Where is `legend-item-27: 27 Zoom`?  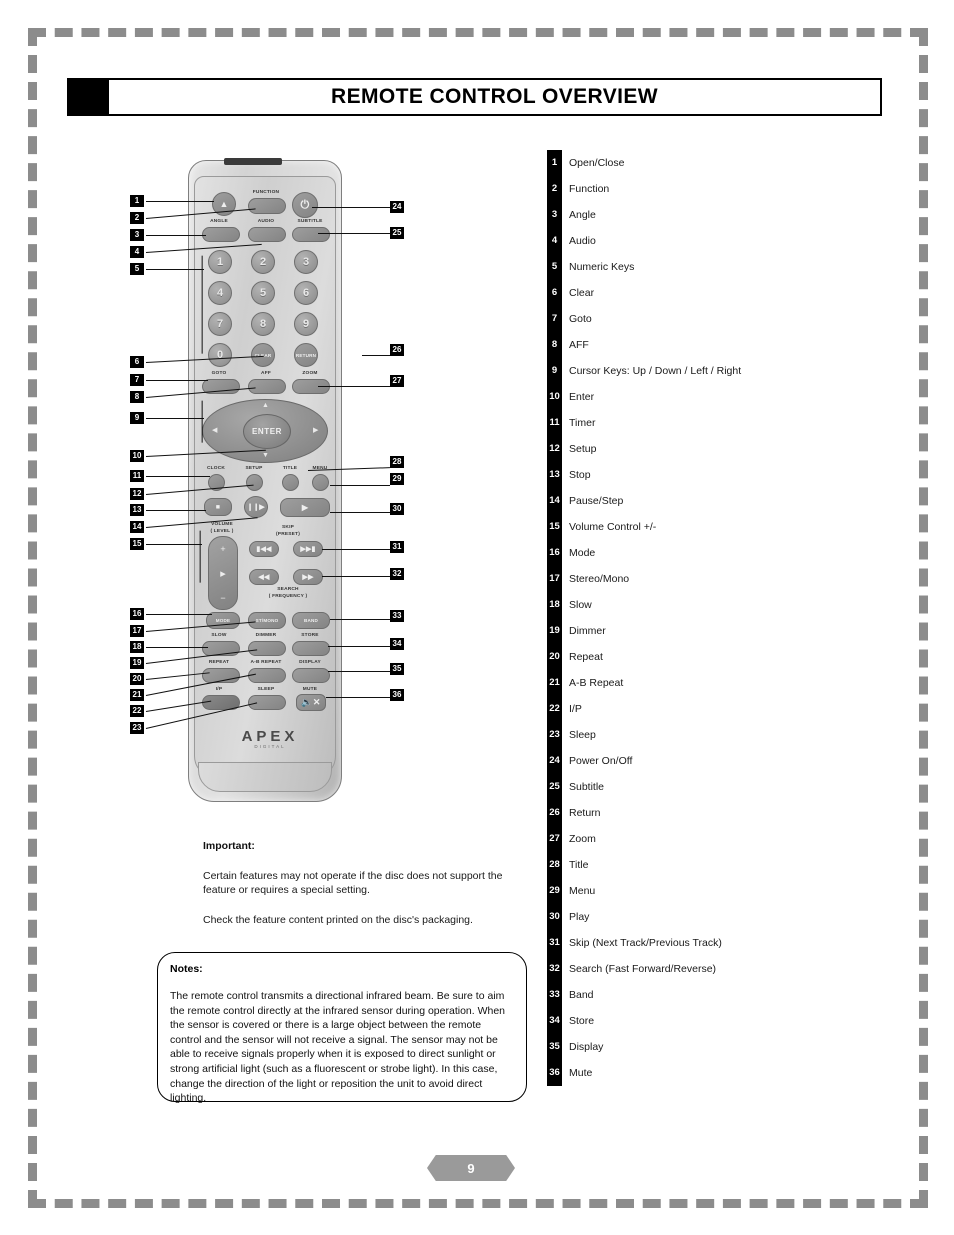
legend-item-27: 27 Zoom is located at coordinates (717, 839).